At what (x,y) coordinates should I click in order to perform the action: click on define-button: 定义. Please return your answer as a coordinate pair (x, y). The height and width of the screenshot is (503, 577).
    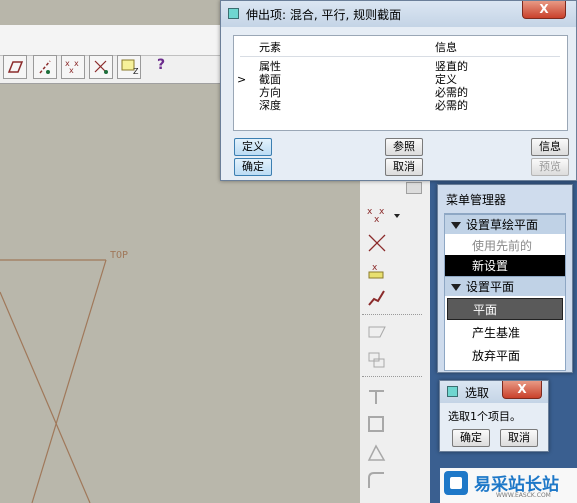
    Looking at the image, I should click on (253, 147).